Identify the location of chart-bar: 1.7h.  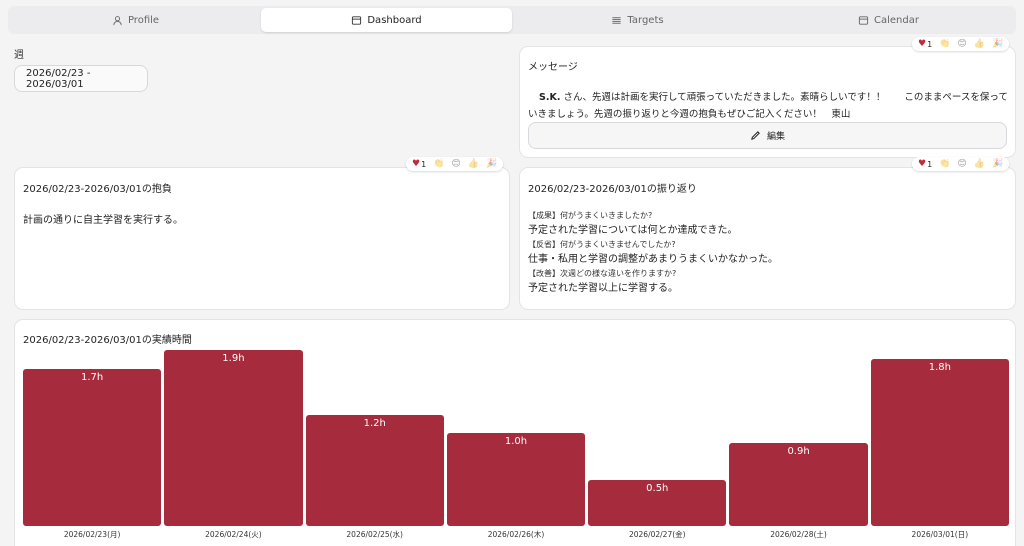
(92, 447).